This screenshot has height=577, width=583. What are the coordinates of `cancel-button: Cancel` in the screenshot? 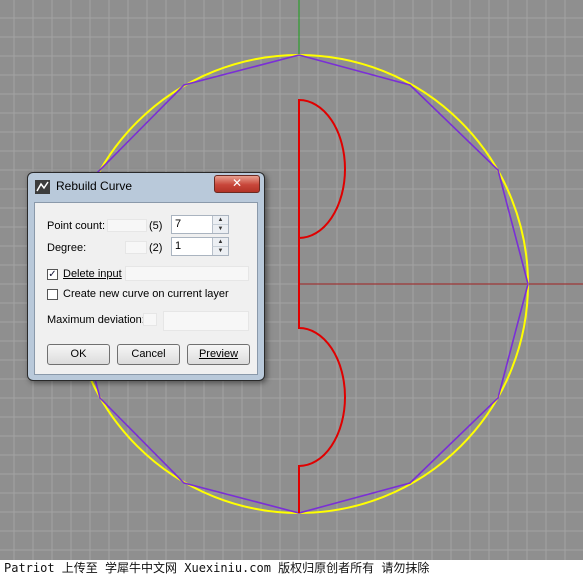 It's located at (148, 354).